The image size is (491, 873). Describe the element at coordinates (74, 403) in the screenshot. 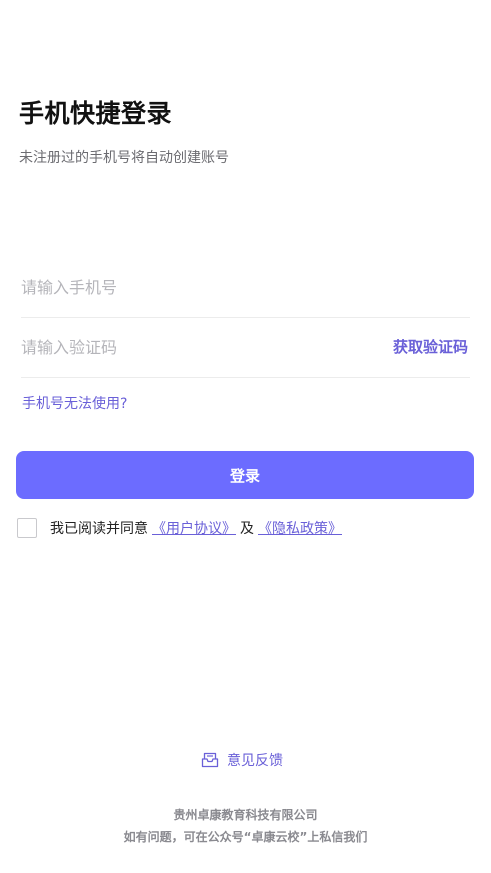

I see `phone-unavailable-link: 手机号无法使用?` at that location.